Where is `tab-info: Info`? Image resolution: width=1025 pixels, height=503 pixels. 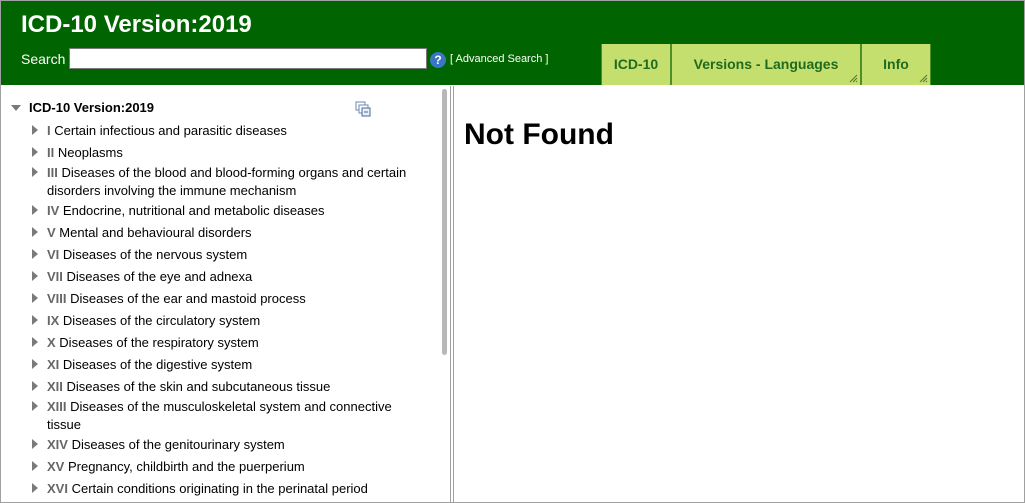 tab-info: Info is located at coordinates (896, 64).